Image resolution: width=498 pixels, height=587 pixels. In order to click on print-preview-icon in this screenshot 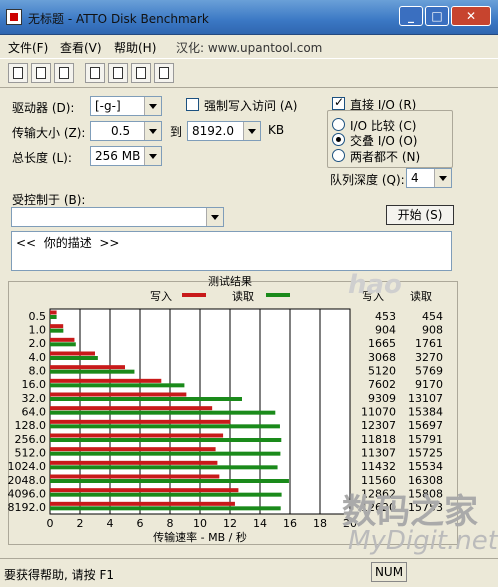, I will do `click(118, 73)`.